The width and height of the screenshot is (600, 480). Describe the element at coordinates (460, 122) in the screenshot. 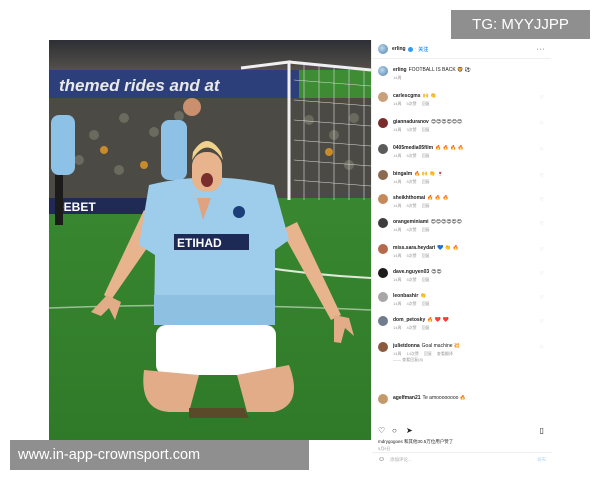

I see `comment-text-line: giannaduranov 😍😍😍😍😍😍` at that location.